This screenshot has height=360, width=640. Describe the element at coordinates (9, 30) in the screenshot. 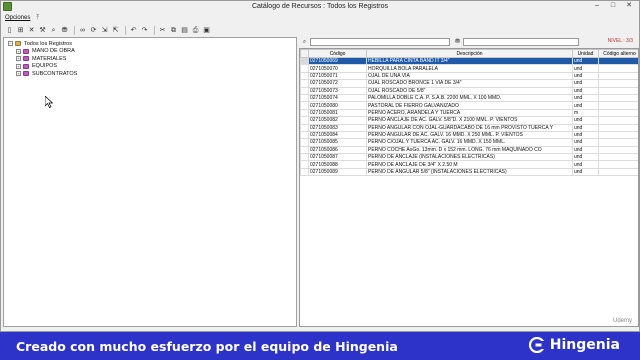

I see `new-icon: ▯` at that location.